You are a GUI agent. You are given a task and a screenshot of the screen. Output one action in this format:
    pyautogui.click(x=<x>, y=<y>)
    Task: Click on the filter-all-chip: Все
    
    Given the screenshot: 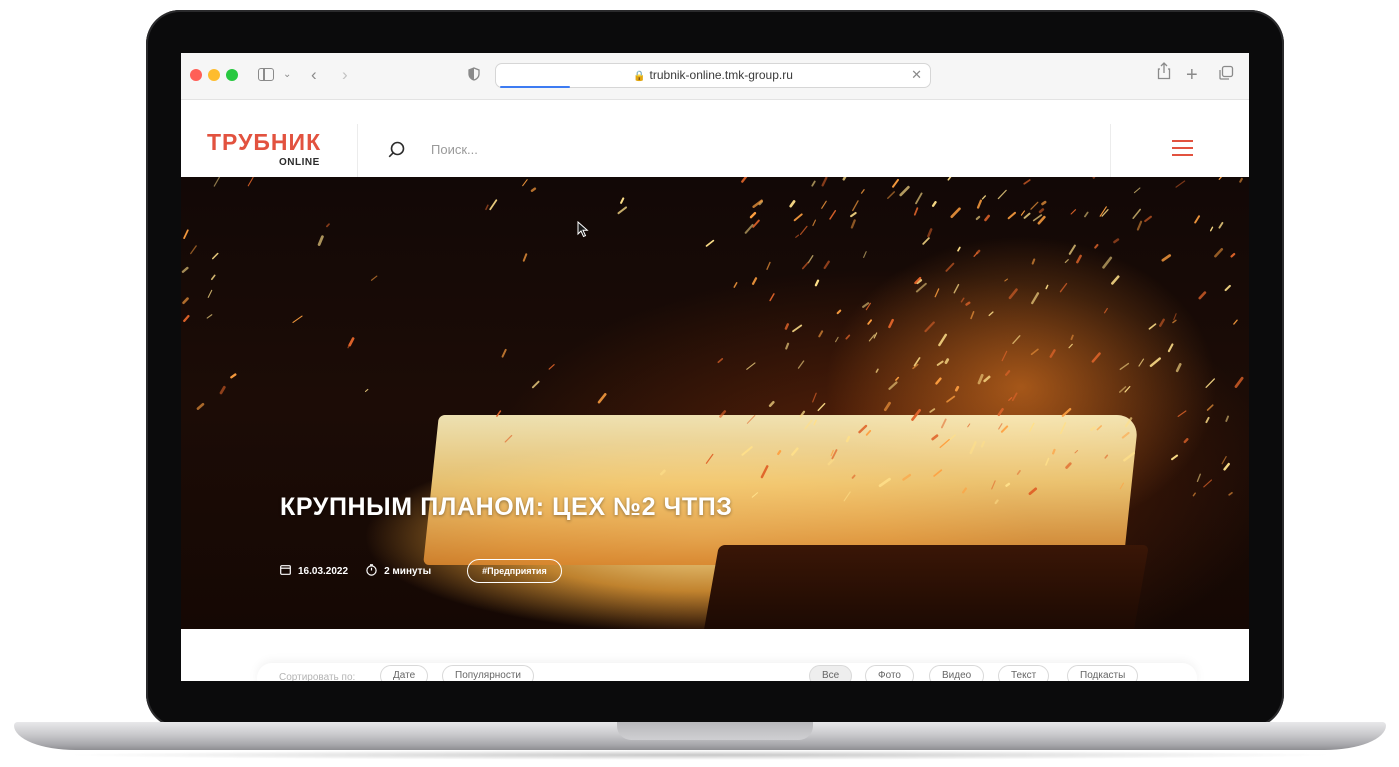 What is the action you would take?
    pyautogui.click(x=831, y=673)
    